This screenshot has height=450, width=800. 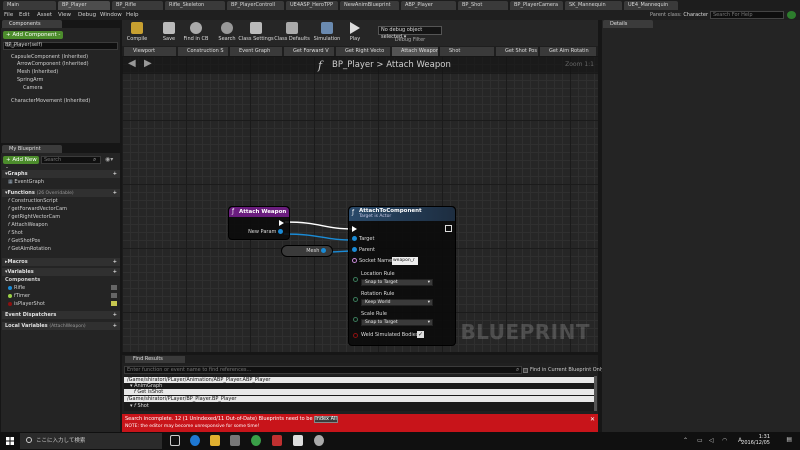 I want to click on menu-asset: Asset, so click(x=44, y=15).